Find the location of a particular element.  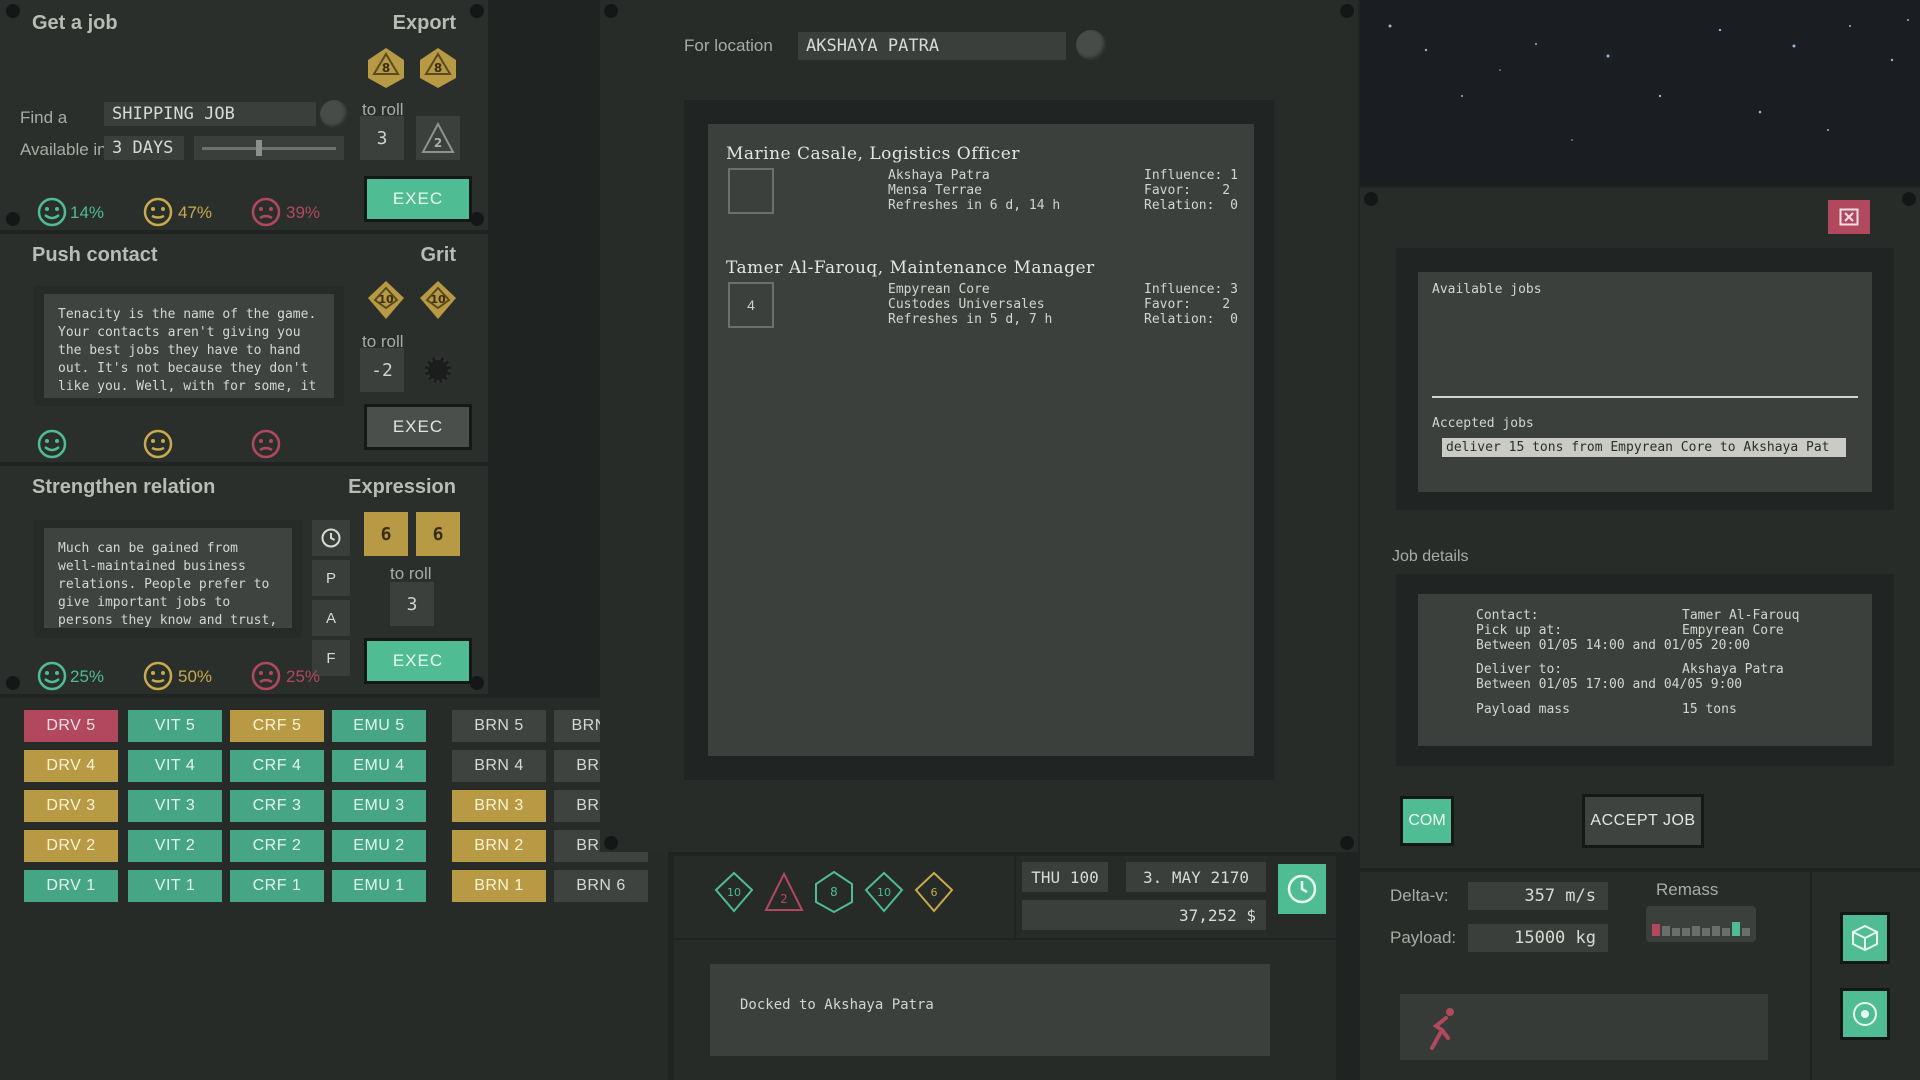

get-job-exec-button: EXEC is located at coordinates (418, 199).